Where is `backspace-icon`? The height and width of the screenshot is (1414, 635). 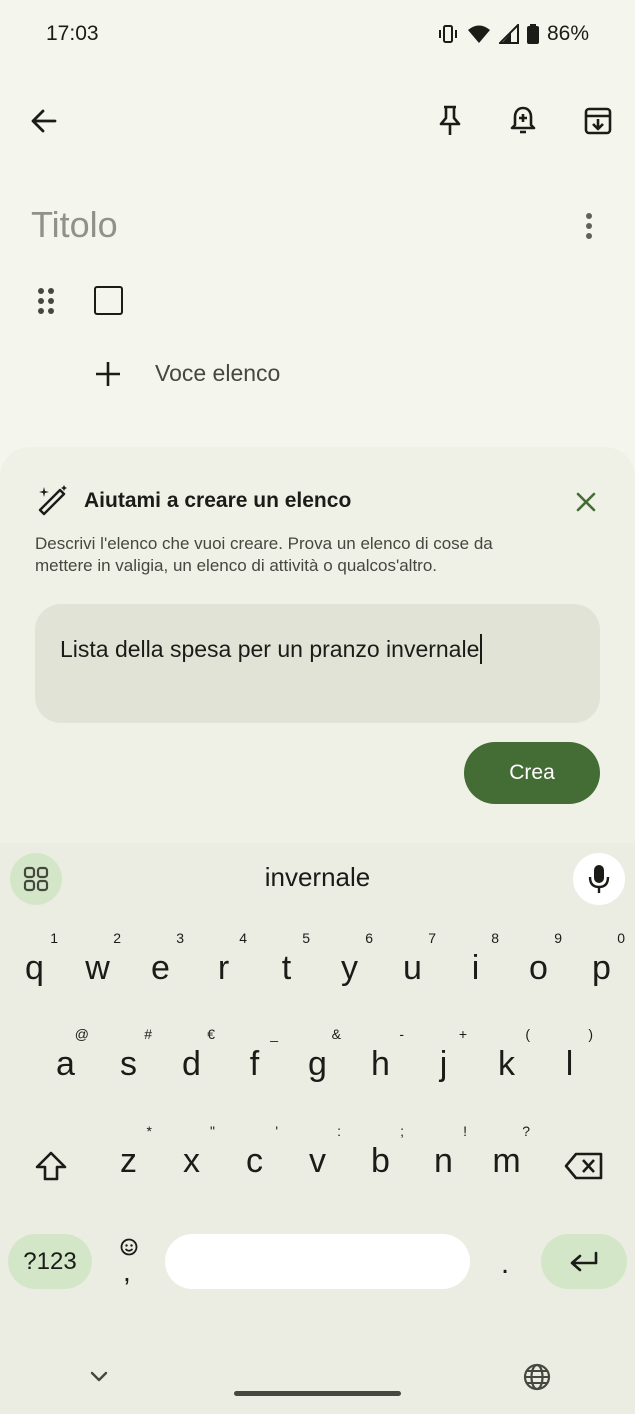 backspace-icon is located at coordinates (584, 1166).